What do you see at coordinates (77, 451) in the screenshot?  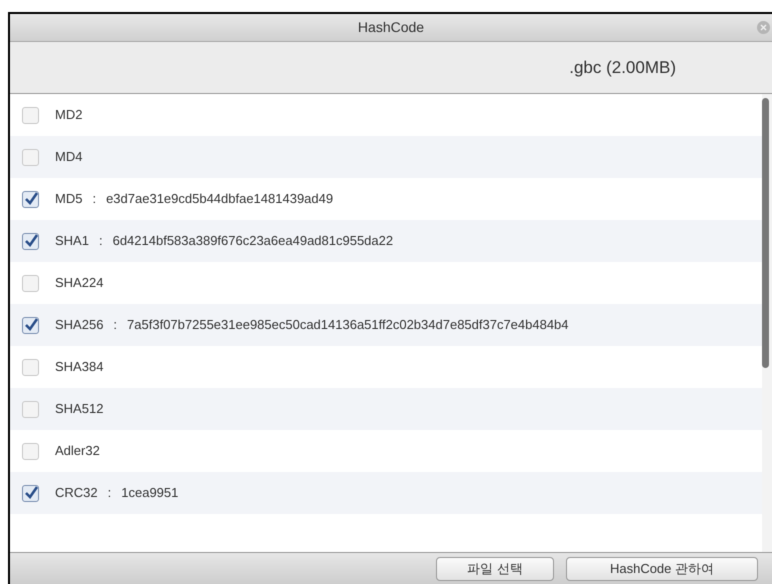 I see `algorithm-name: Adler32` at bounding box center [77, 451].